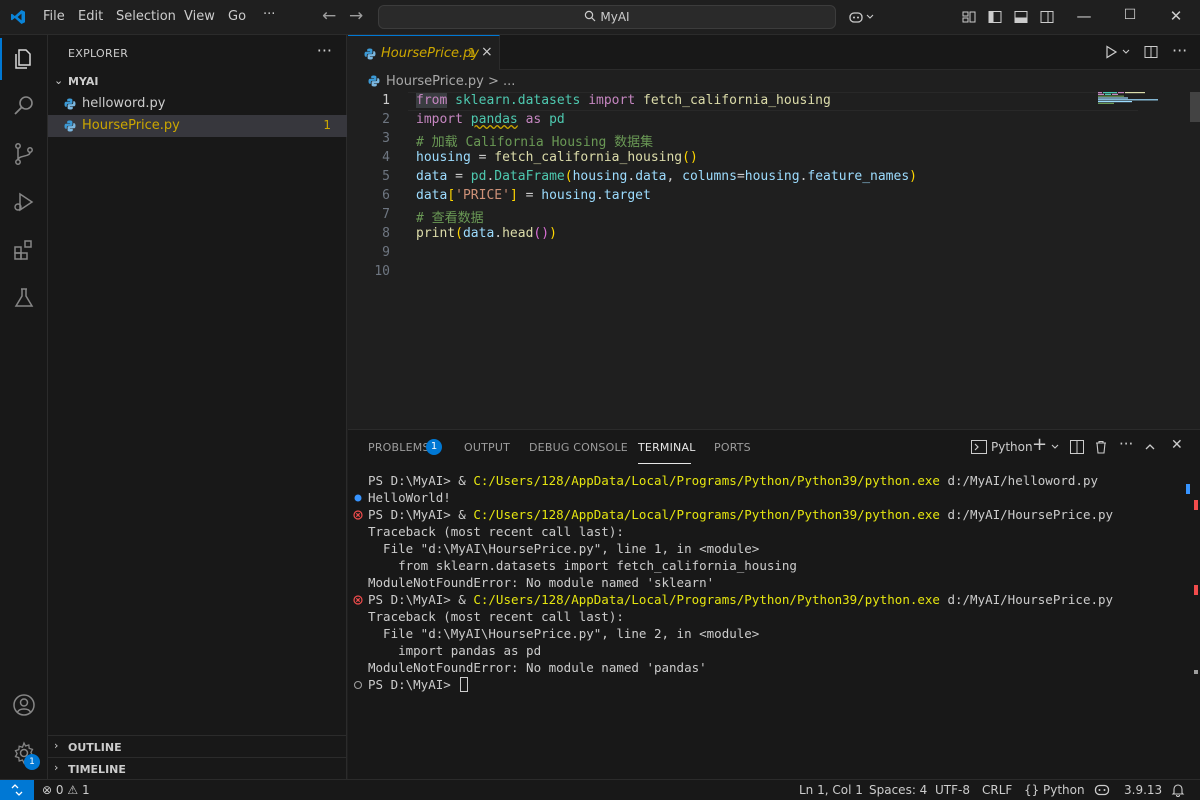  What do you see at coordinates (85, 790) in the screenshot?
I see `warning-count: 1` at bounding box center [85, 790].